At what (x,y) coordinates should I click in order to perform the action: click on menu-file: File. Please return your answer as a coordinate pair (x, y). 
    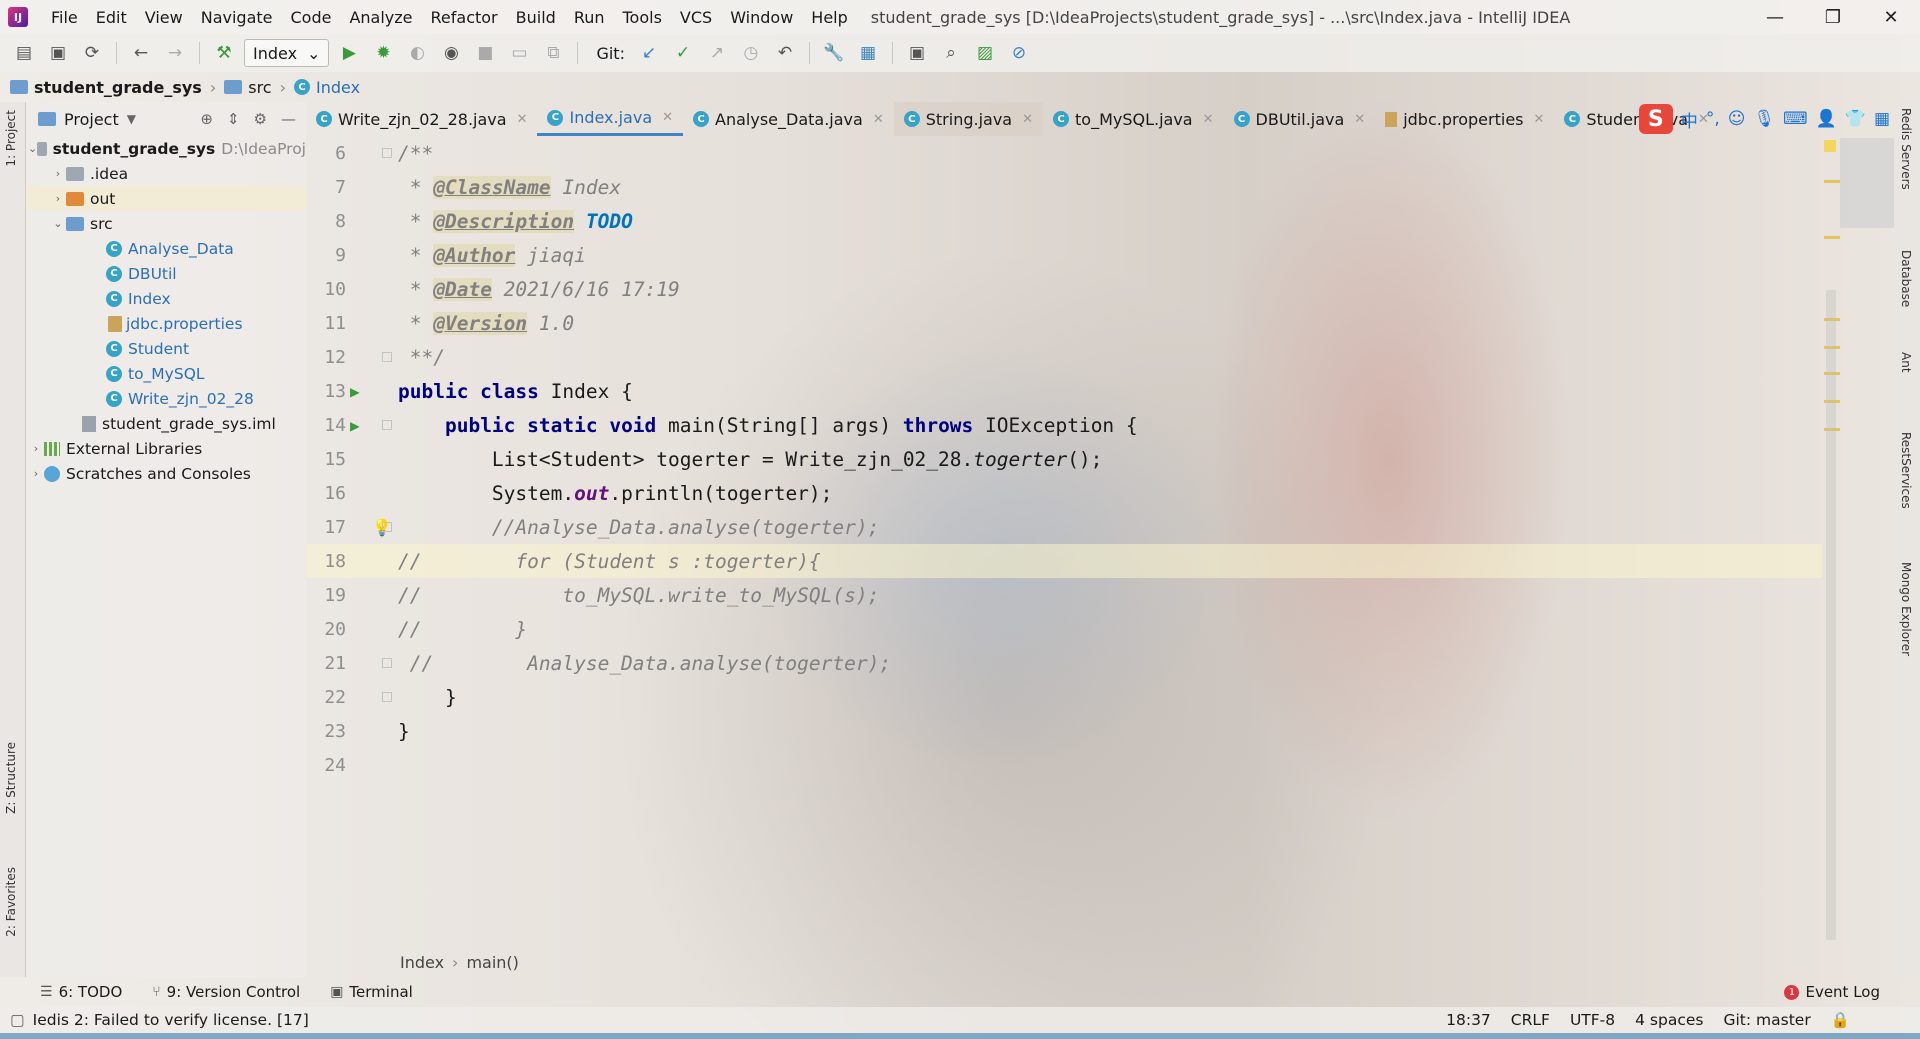
    Looking at the image, I should click on (64, 17).